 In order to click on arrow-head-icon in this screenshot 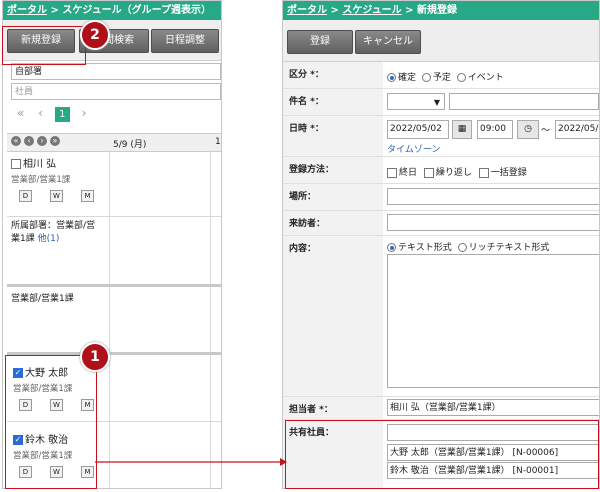, I will do `click(283, 462)`.